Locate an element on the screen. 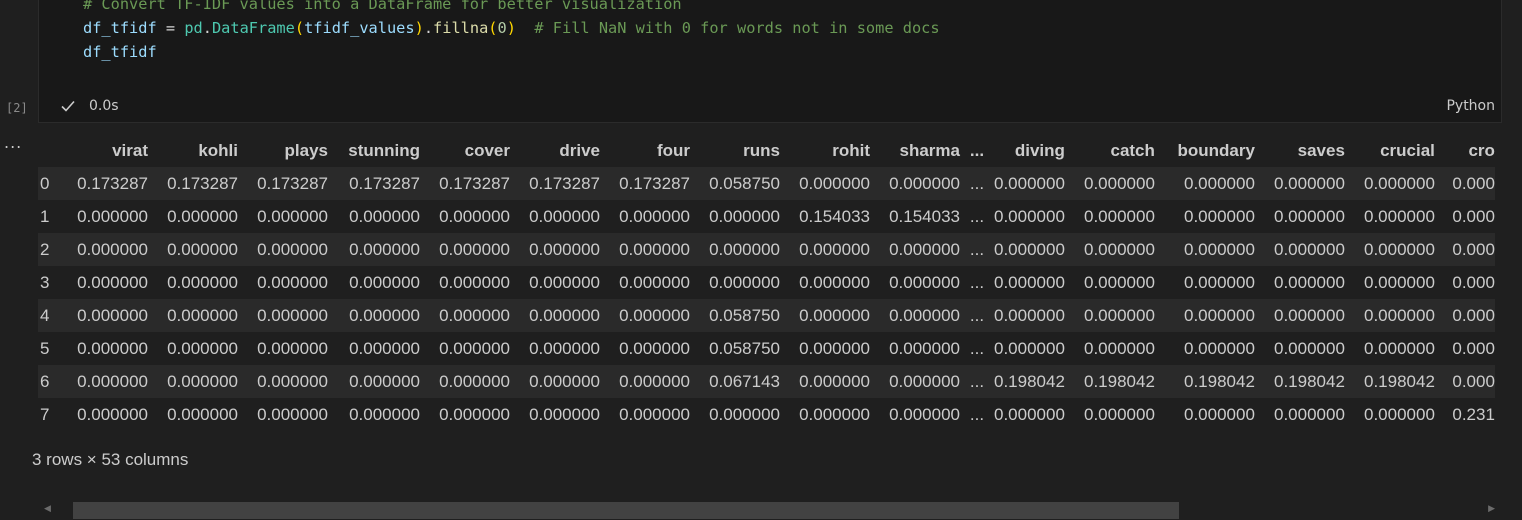  horizontal-scrollbar: ◀ ▶ is located at coordinates (770, 510).